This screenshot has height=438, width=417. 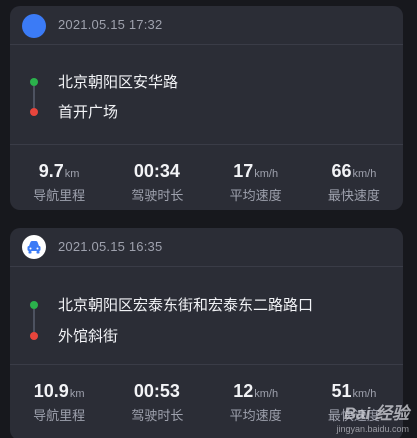 I want to click on end-address: 外馆斜街, so click(x=88, y=336).